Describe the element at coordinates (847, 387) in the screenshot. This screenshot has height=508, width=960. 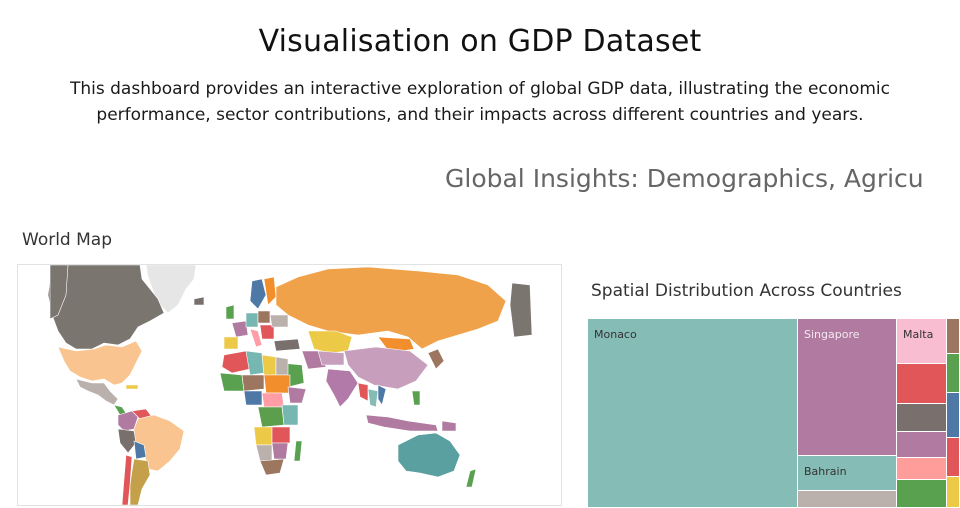
I see `treemap-tile-singapore: Singapore` at that location.